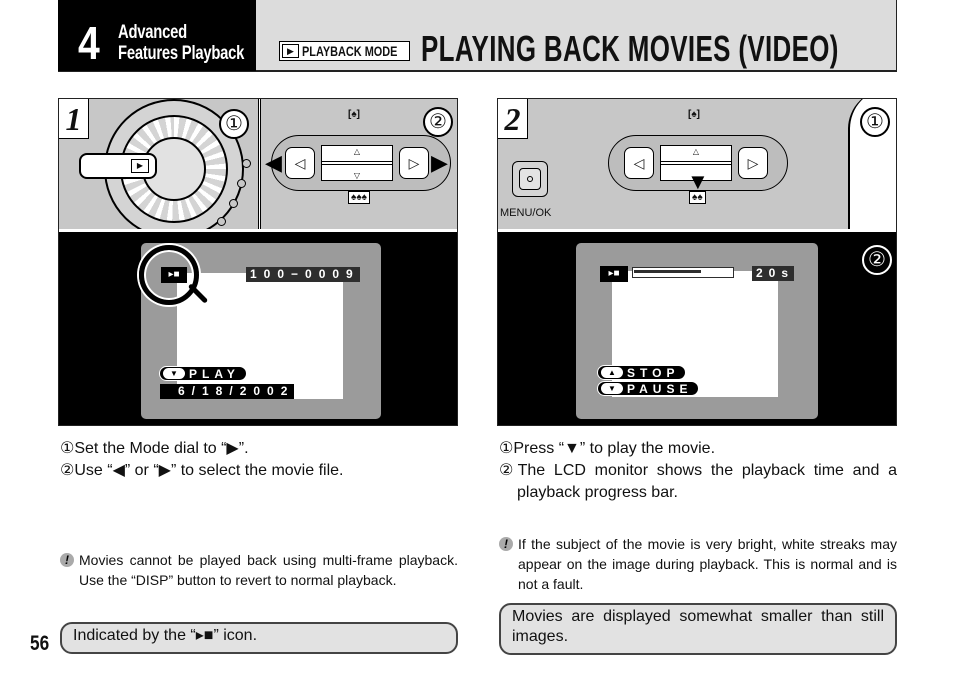 The width and height of the screenshot is (954, 687). What do you see at coordinates (118, 166) in the screenshot?
I see `dial-playback-position: ▶` at bounding box center [118, 166].